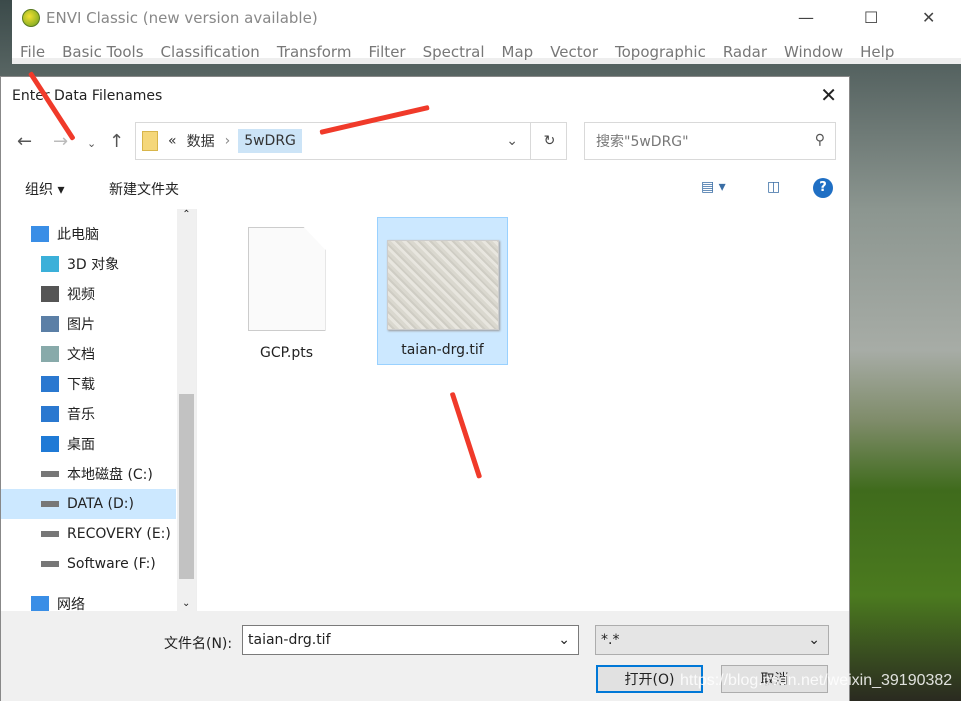 This screenshot has width=961, height=701. What do you see at coordinates (660, 52) in the screenshot?
I see `menu-topographic: Topographic` at bounding box center [660, 52].